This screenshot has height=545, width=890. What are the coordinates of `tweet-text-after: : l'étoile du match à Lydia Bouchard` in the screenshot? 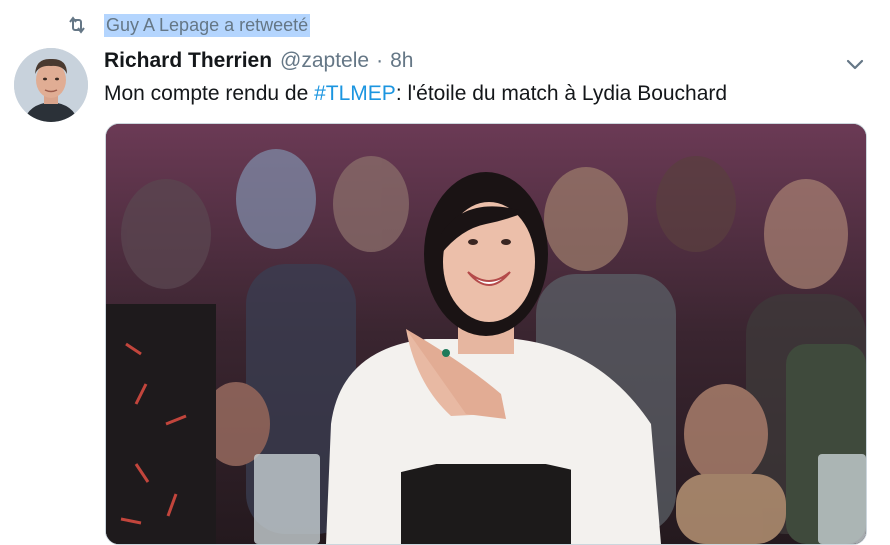 It's located at (561, 93).